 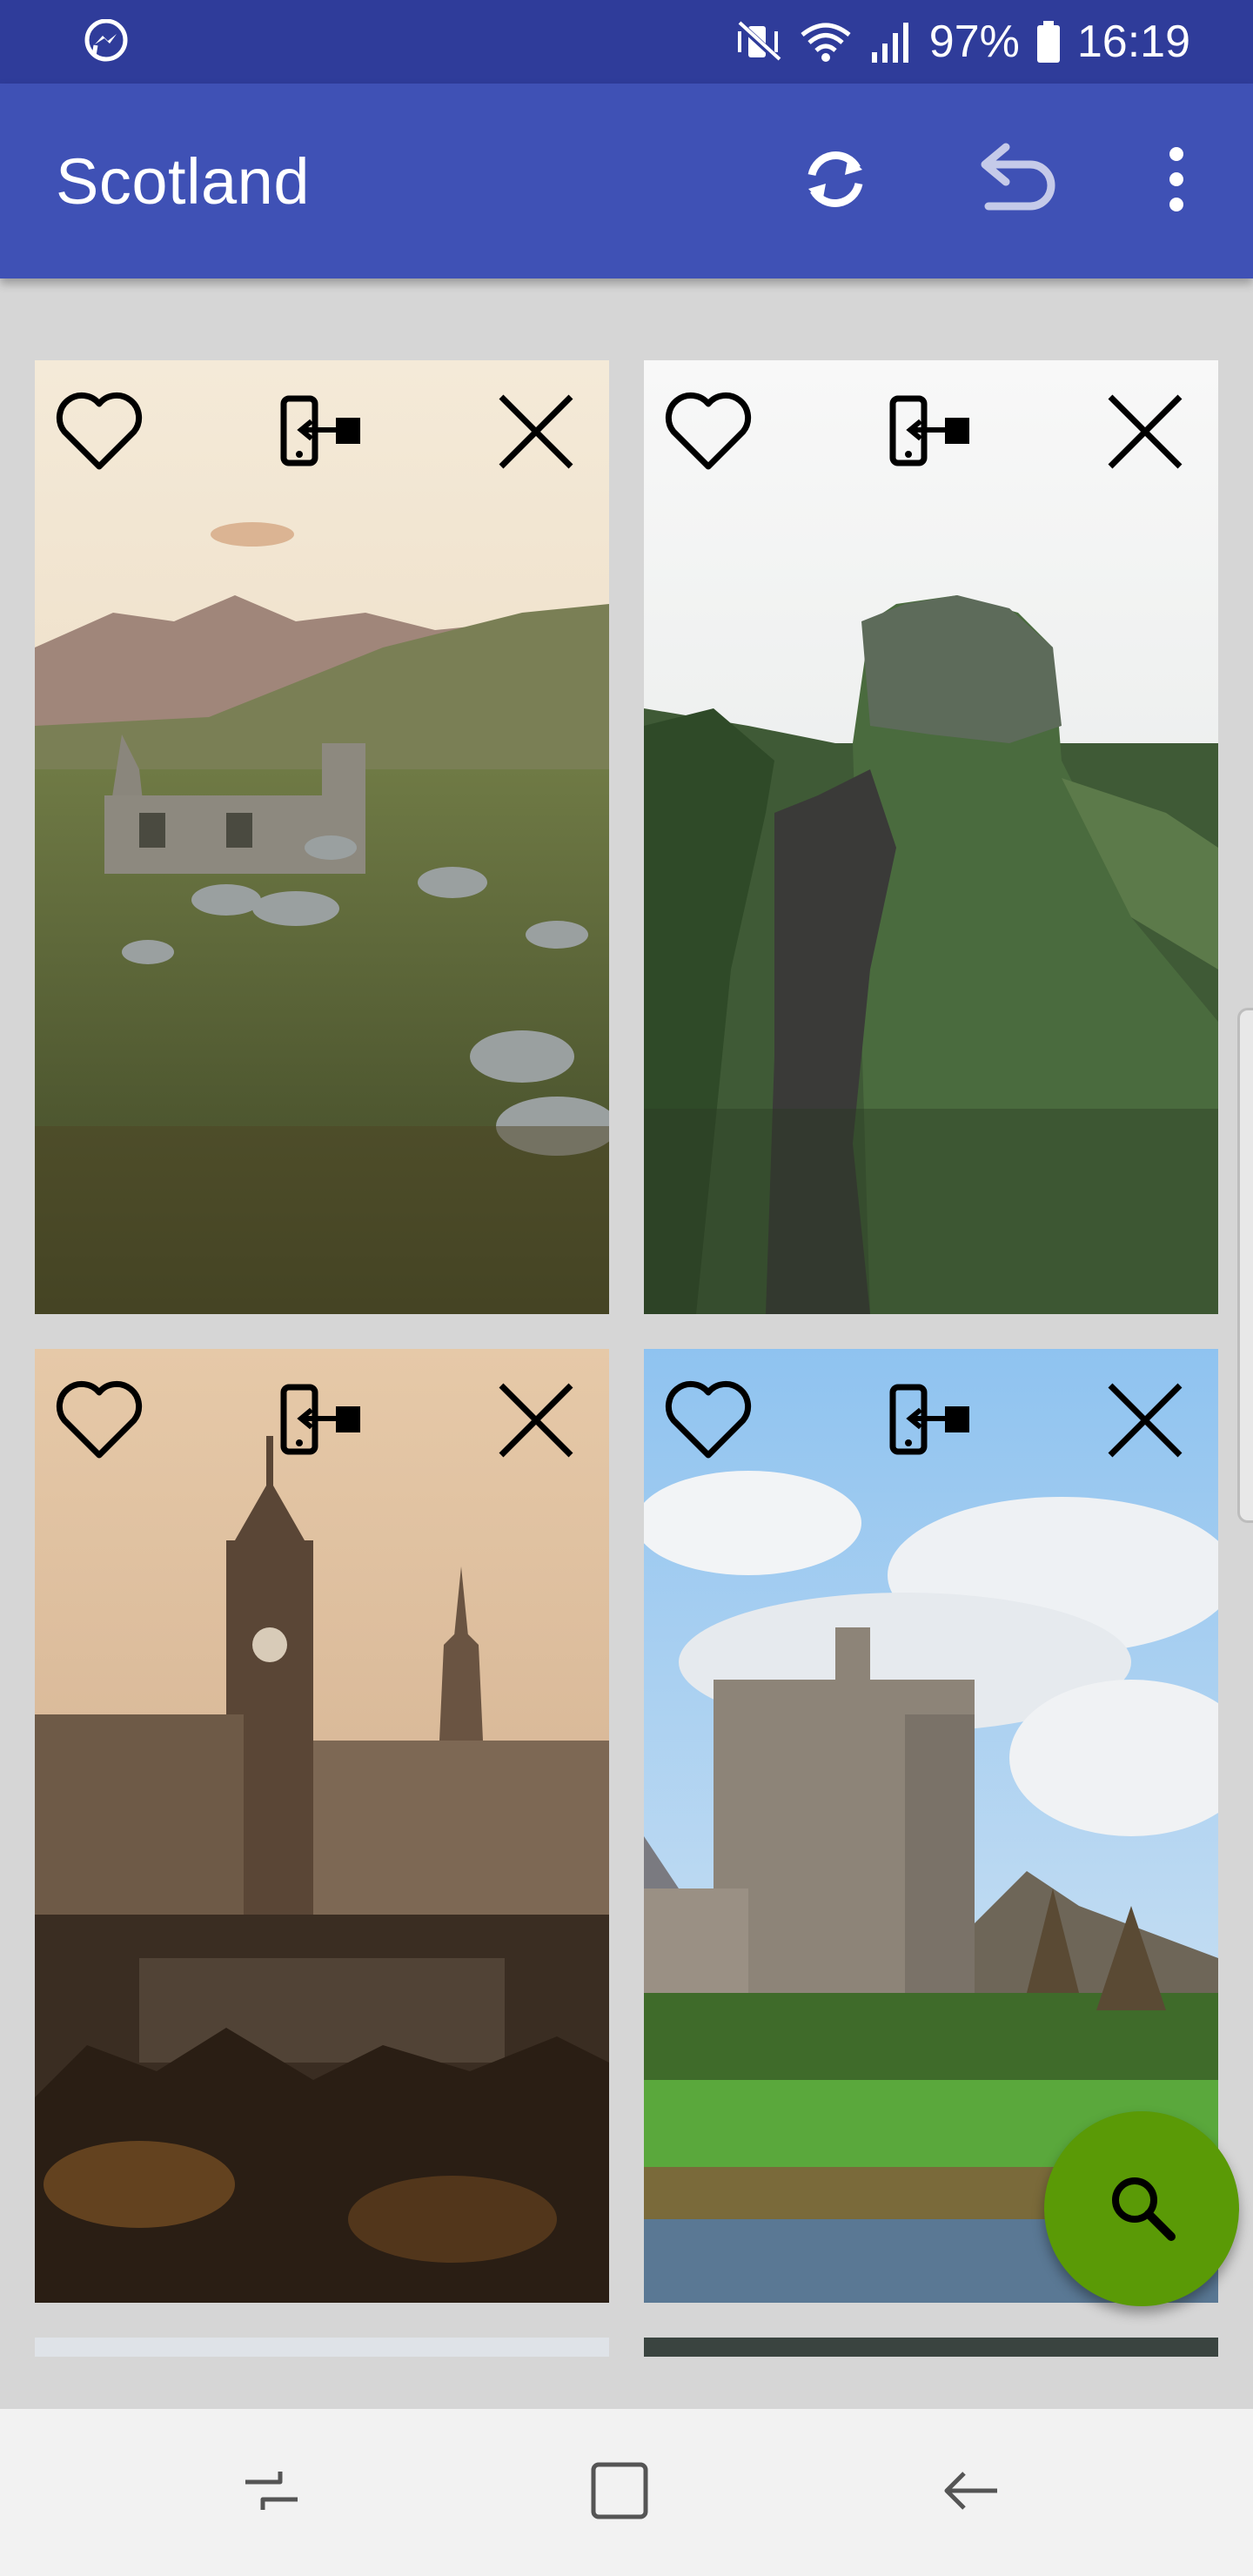 I want to click on home-icon, so click(x=619, y=2493).